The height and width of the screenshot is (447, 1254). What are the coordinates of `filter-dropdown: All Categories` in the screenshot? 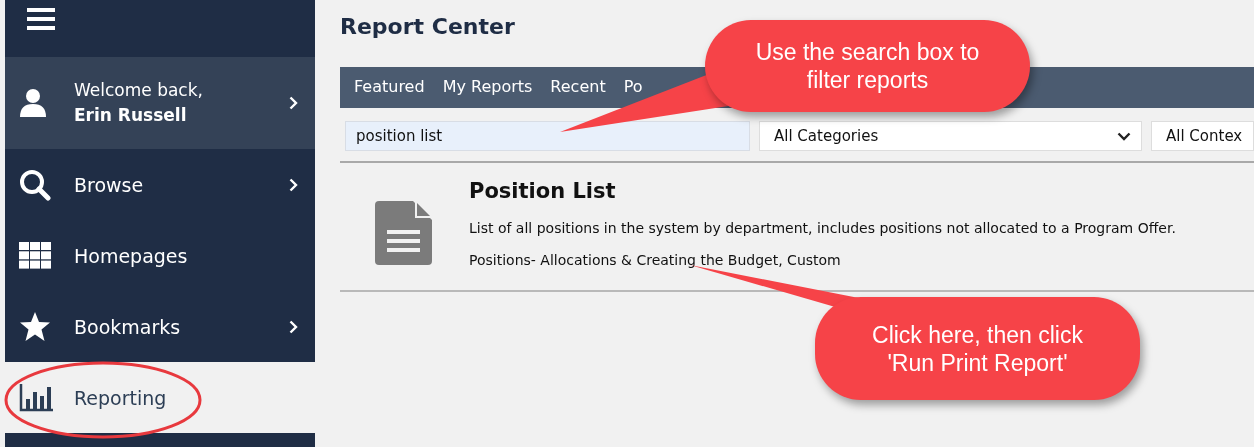 It's located at (950, 136).